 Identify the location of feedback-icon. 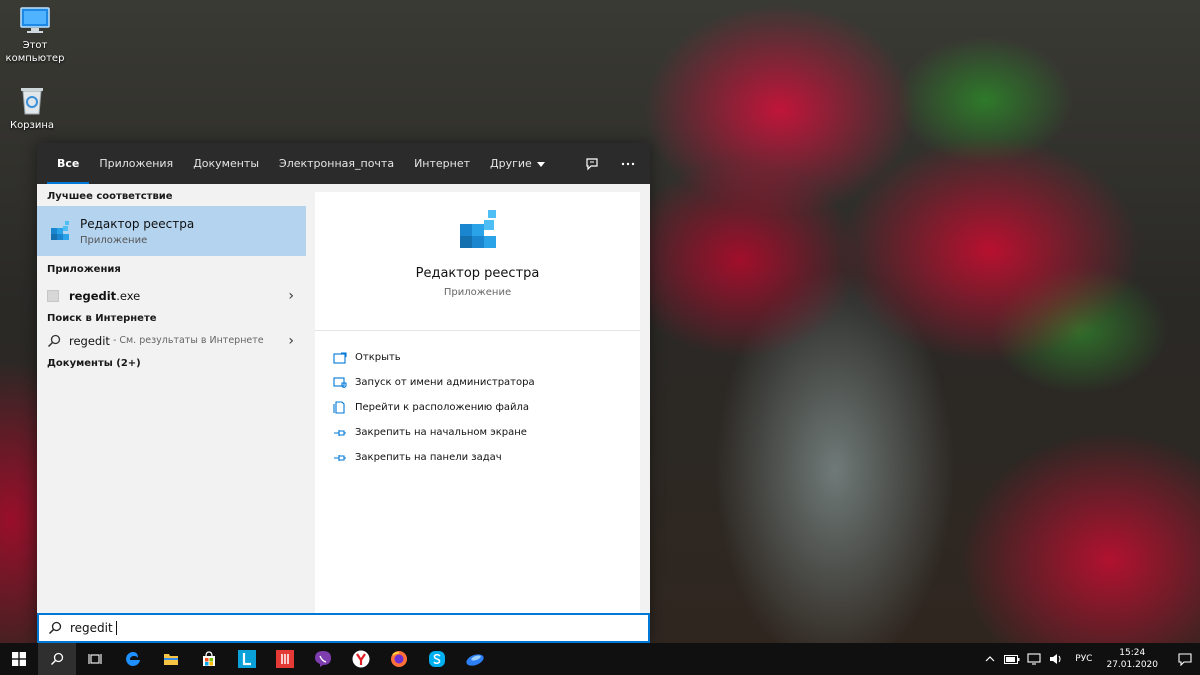
(592, 163).